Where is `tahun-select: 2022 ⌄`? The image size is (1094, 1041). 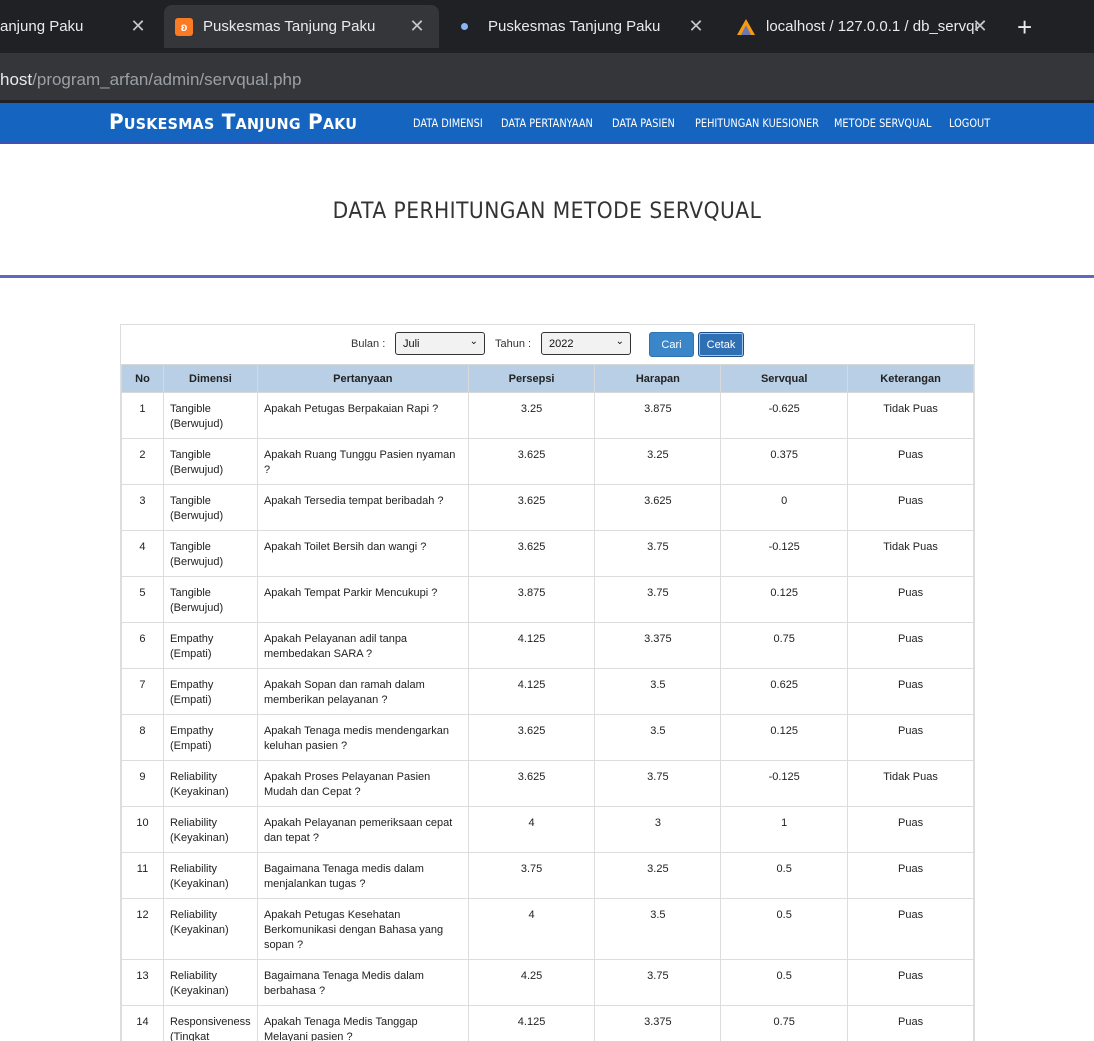 tahun-select: 2022 ⌄ is located at coordinates (586, 343).